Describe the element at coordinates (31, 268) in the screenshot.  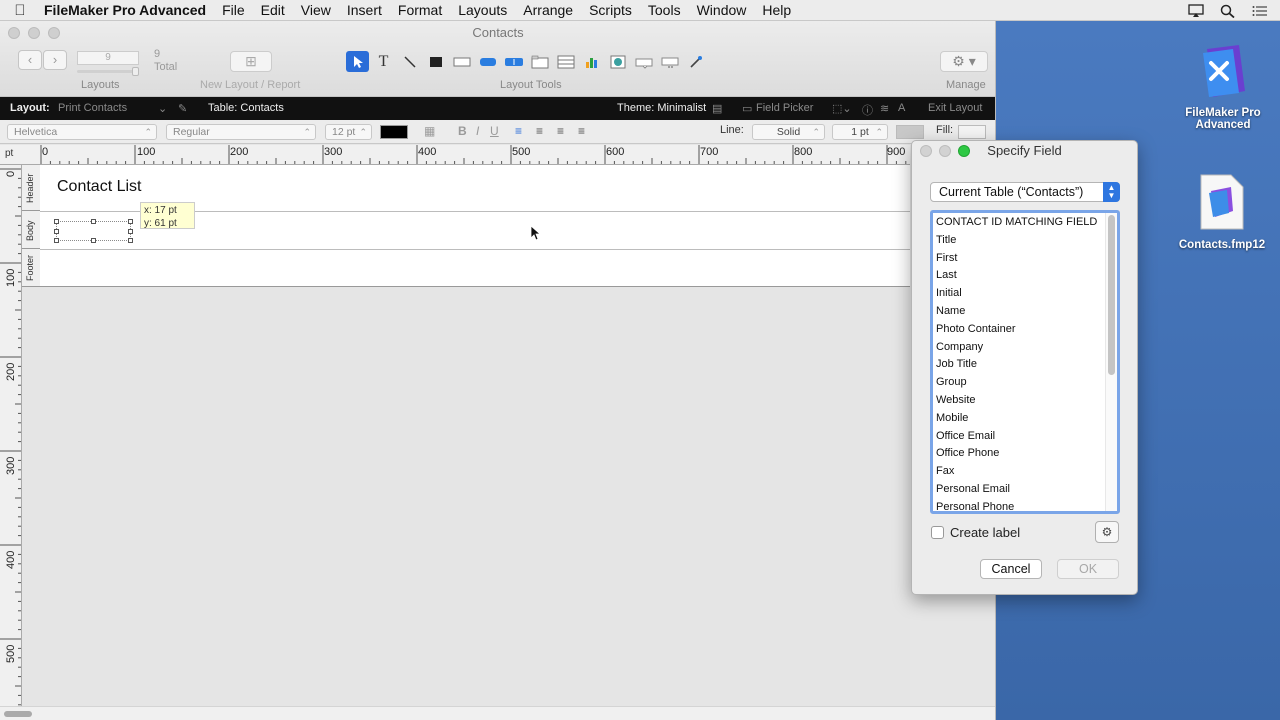
I see `footer-part-tab: Footer` at that location.